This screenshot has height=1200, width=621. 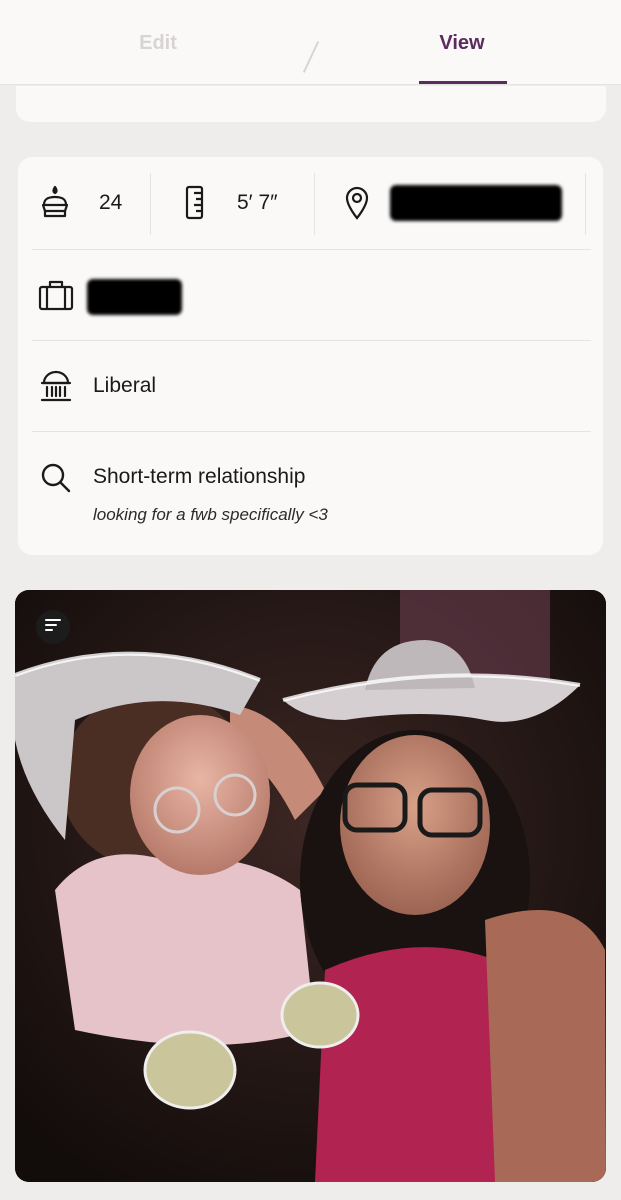 I want to click on search-icon, so click(x=56, y=480).